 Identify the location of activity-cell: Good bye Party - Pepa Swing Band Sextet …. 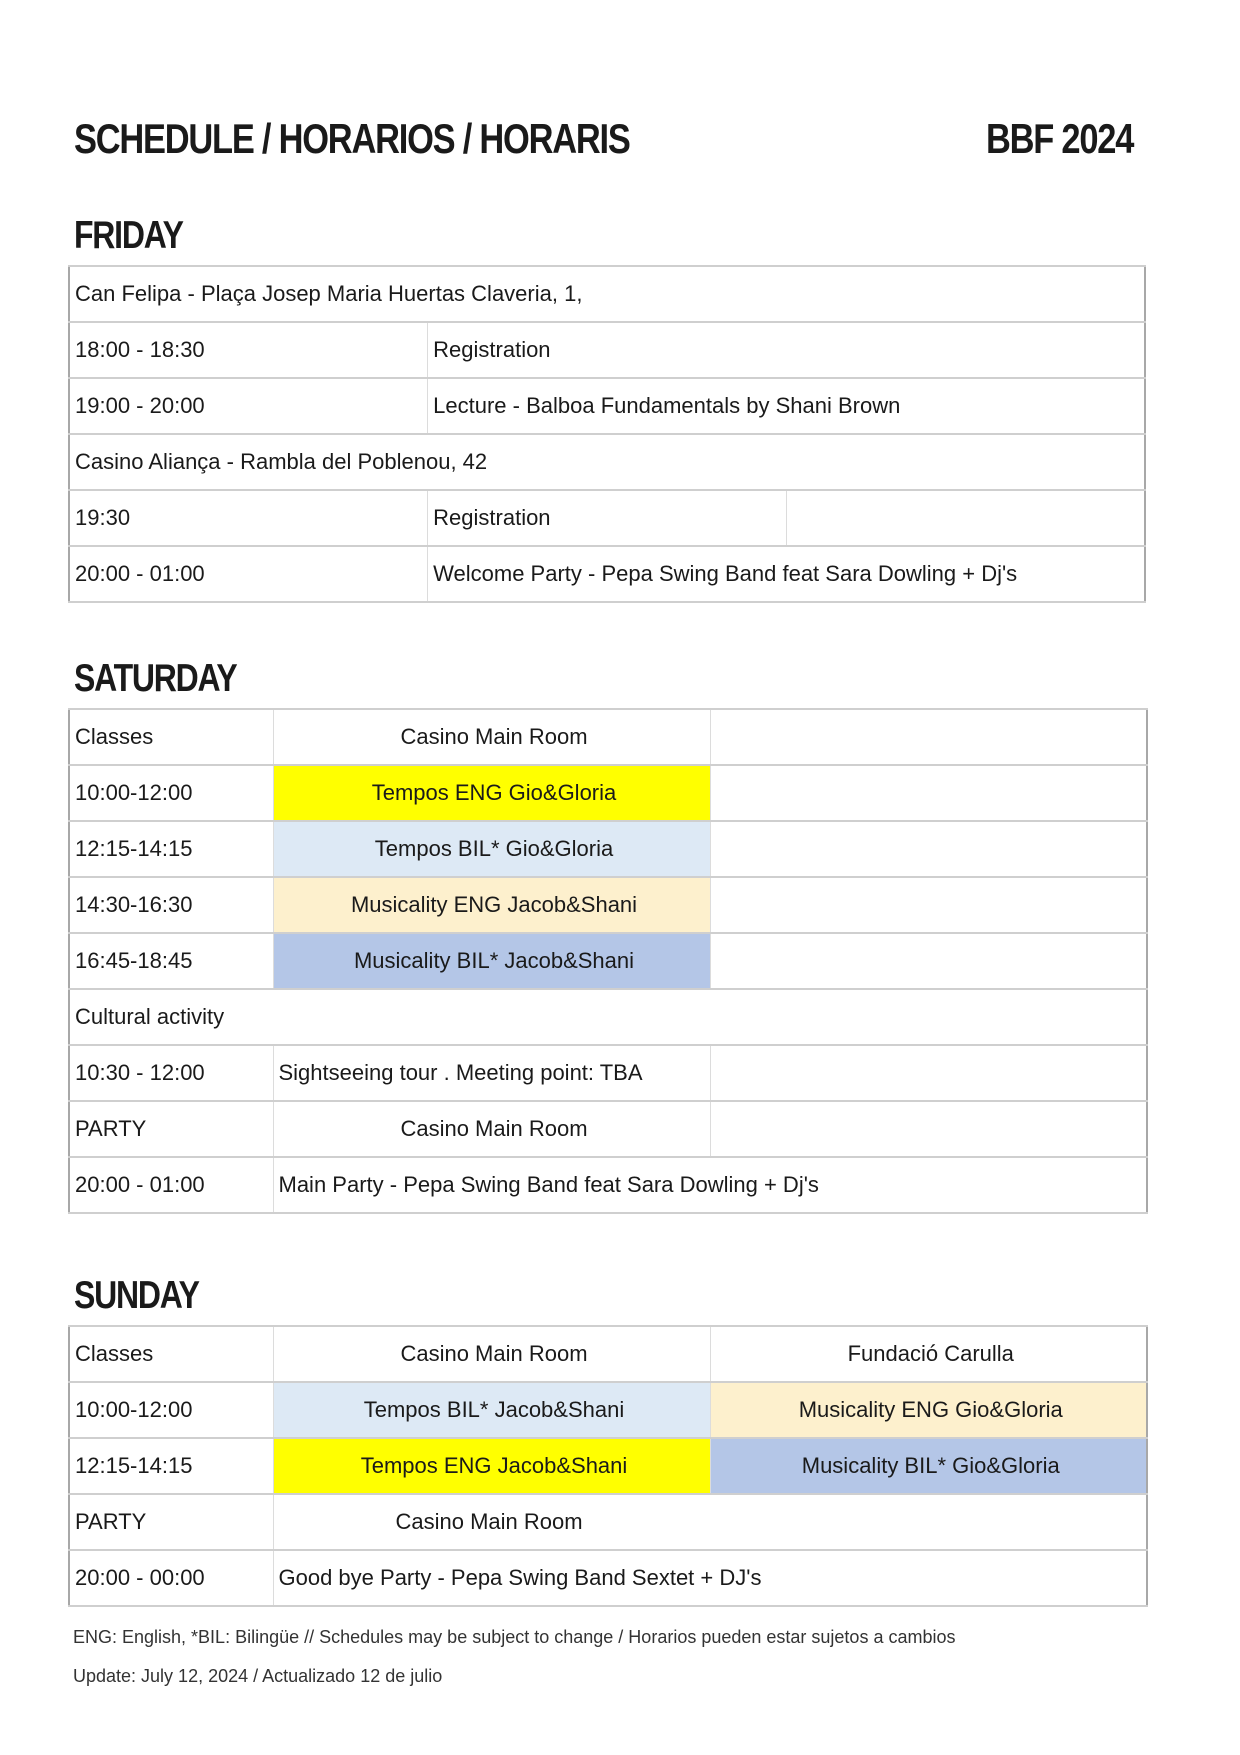
(710, 1578).